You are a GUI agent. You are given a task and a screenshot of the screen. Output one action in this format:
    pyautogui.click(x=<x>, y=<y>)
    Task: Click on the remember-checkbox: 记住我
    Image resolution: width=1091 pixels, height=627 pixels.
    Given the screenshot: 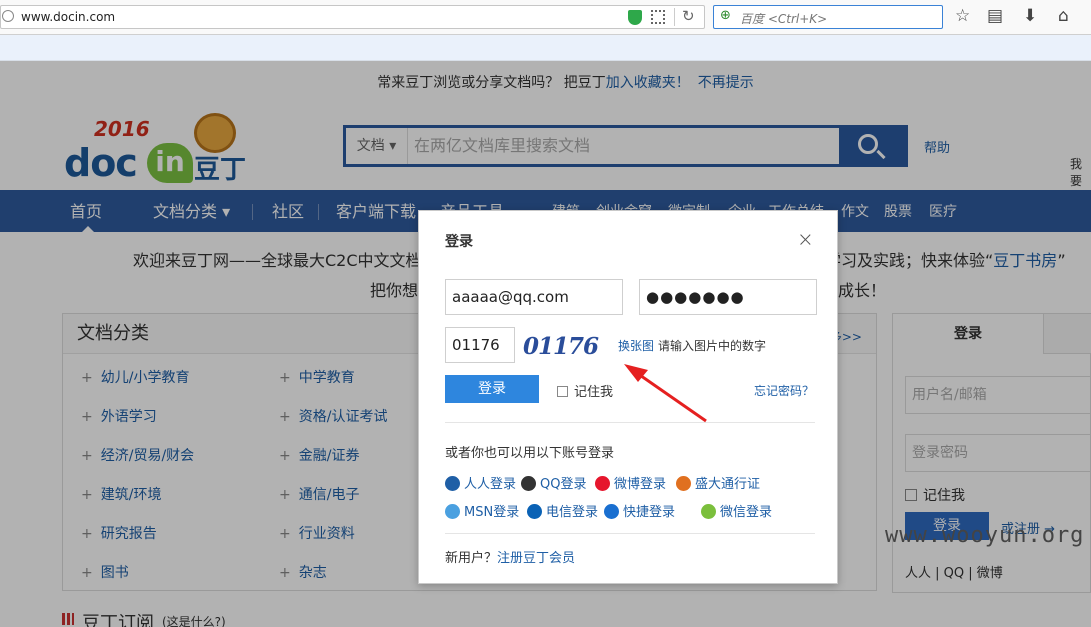 What is the action you would take?
    pyautogui.click(x=585, y=390)
    